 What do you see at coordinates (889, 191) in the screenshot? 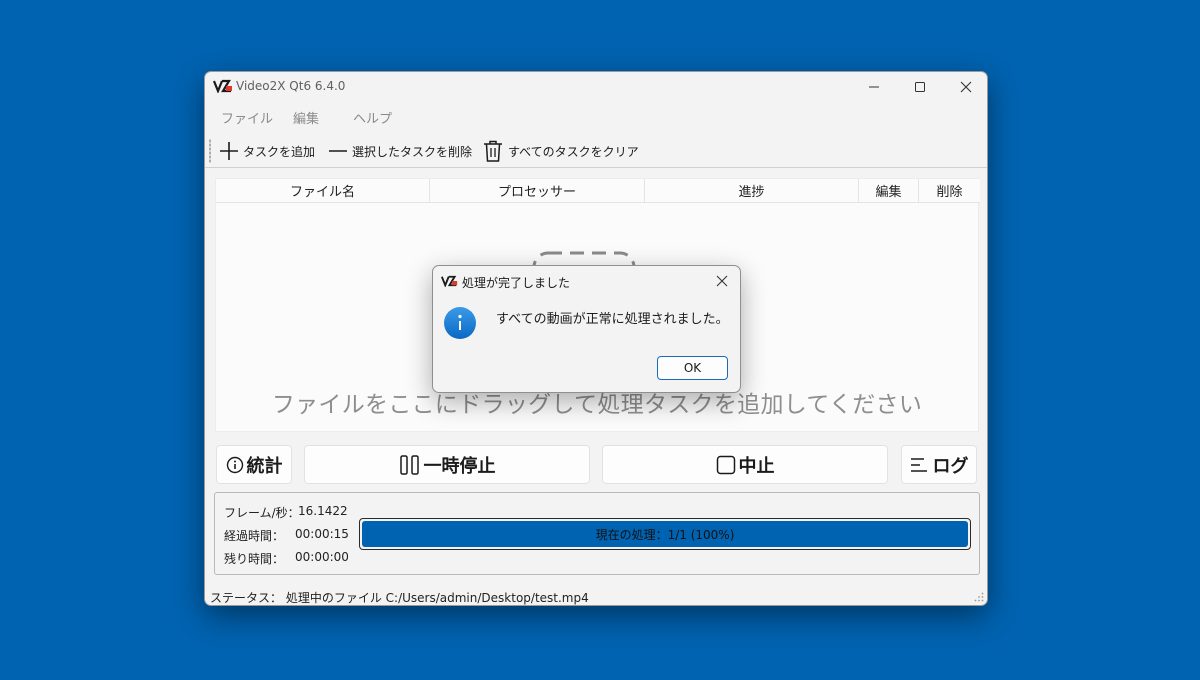
I see `column-header-edit: 編集` at bounding box center [889, 191].